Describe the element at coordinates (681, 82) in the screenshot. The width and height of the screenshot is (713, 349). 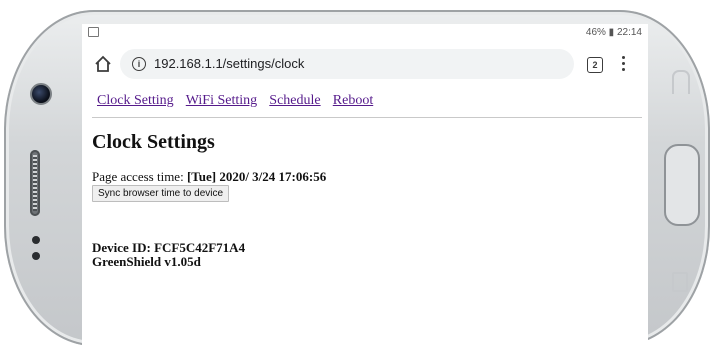
I see `back-icon` at that location.